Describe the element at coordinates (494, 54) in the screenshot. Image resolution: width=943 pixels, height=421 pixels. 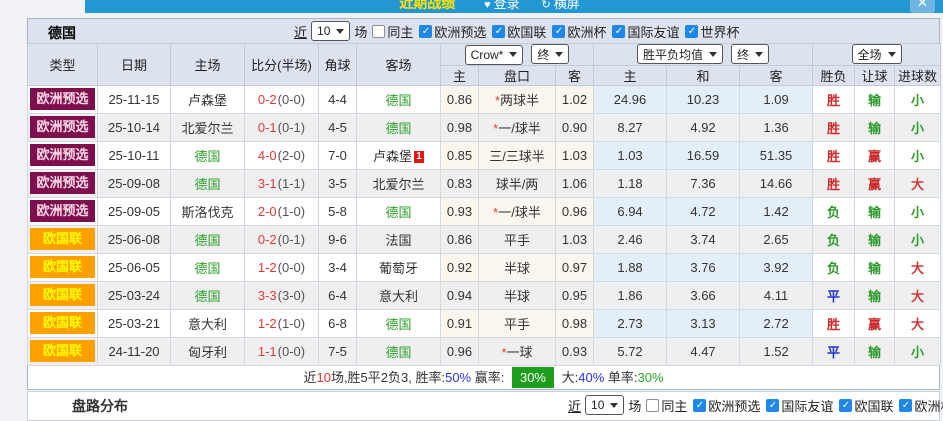
I see `odds-source-select: Crow*` at that location.